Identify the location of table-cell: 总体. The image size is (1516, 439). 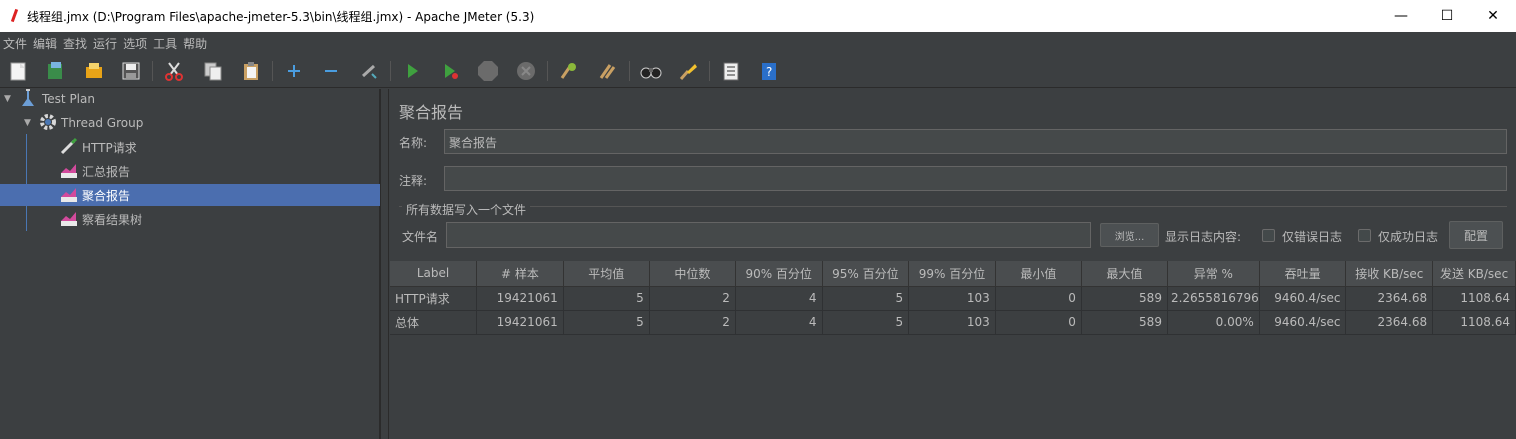
(434, 322).